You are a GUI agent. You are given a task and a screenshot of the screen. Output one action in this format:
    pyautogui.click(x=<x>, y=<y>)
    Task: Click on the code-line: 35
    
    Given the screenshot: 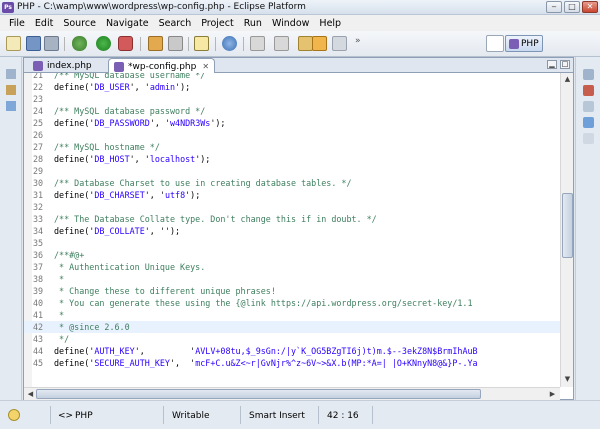 What is the action you would take?
    pyautogui.click(x=292, y=243)
    